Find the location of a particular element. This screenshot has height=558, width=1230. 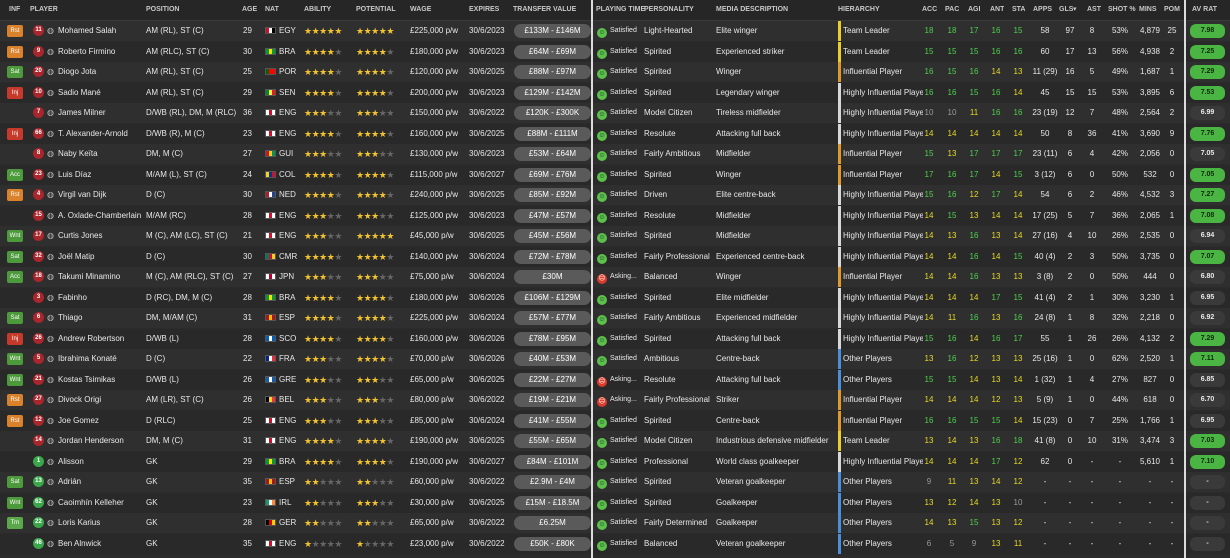

player-name: Ben Alnwick is located at coordinates (101, 544).